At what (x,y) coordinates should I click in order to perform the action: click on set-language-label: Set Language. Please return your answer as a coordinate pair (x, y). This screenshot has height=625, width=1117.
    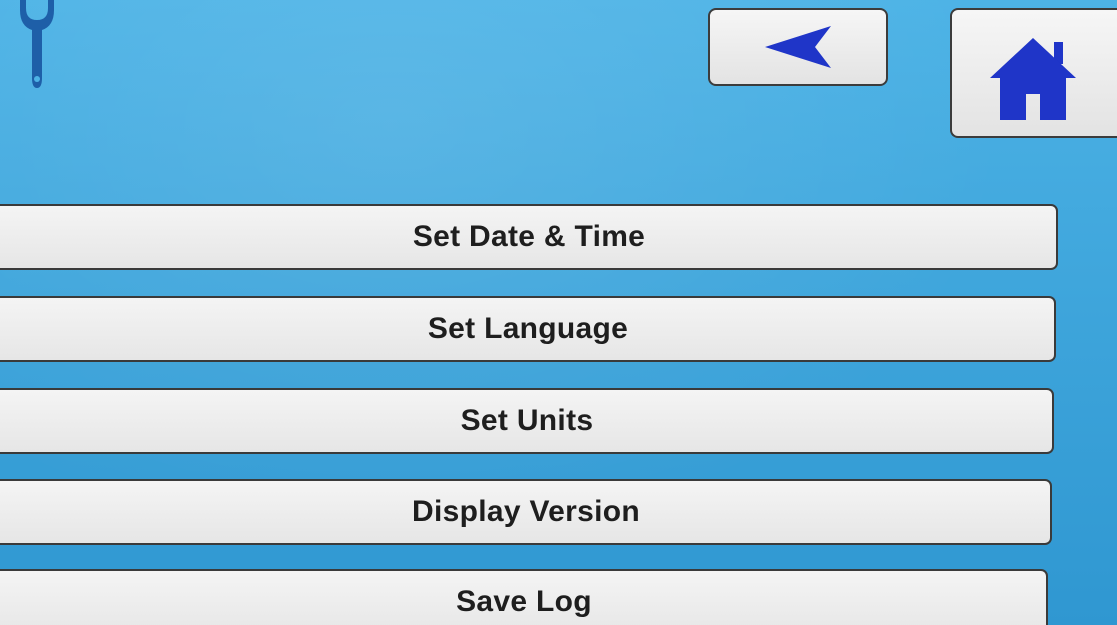
    Looking at the image, I should click on (528, 328).